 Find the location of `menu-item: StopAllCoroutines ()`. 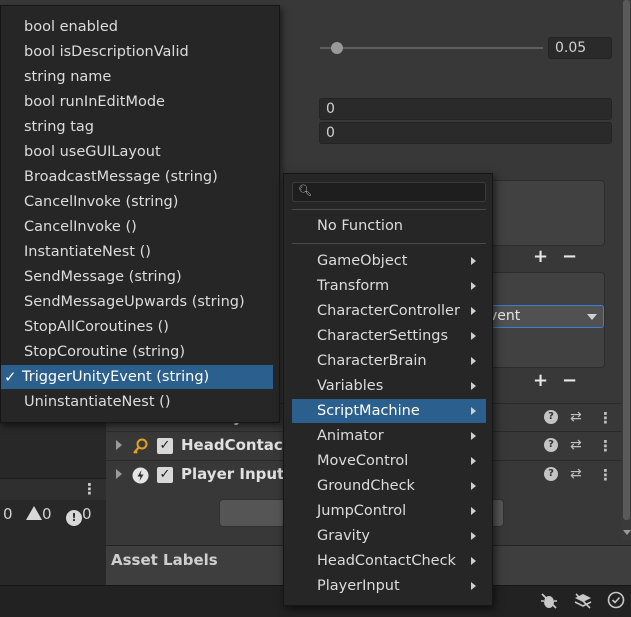

menu-item: StopAllCoroutines () is located at coordinates (137, 327).